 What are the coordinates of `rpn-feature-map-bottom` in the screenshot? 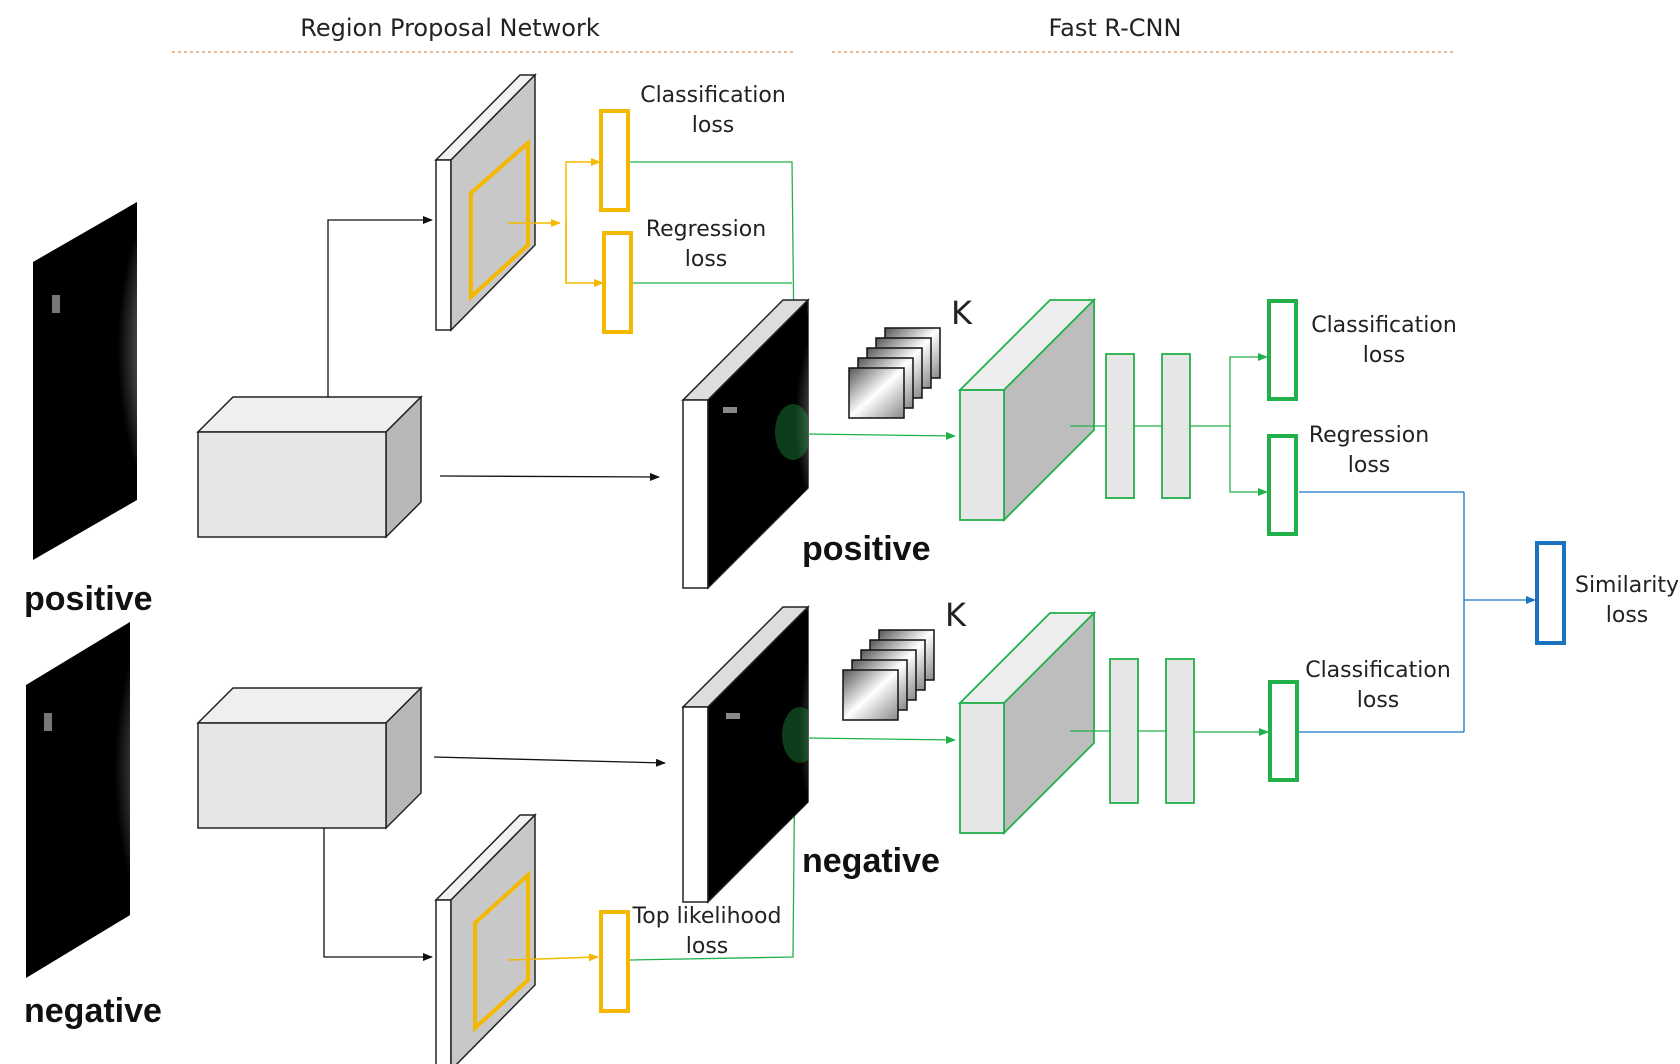 It's located at (485, 938).